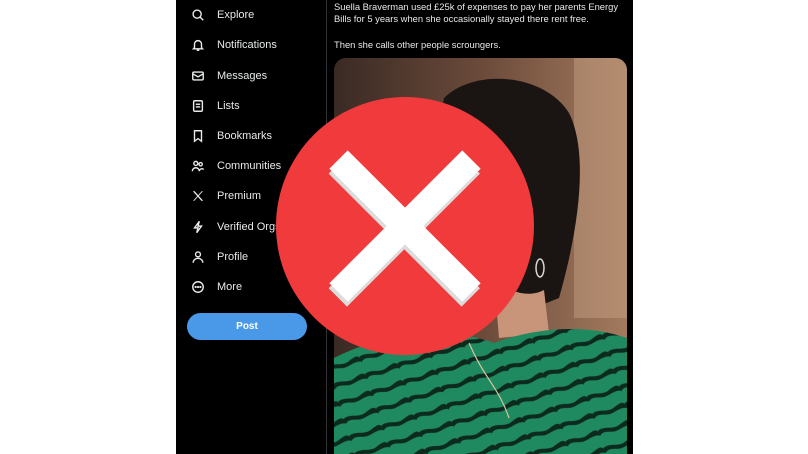 The width and height of the screenshot is (808, 454). What do you see at coordinates (228, 106) in the screenshot?
I see `sidebar-item-label: Lists` at bounding box center [228, 106].